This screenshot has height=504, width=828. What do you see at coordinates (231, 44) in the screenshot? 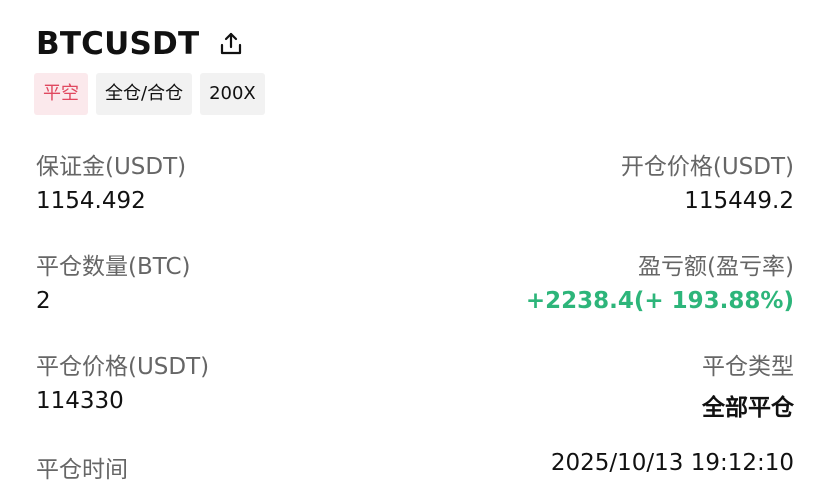
I see `share-icon` at bounding box center [231, 44].